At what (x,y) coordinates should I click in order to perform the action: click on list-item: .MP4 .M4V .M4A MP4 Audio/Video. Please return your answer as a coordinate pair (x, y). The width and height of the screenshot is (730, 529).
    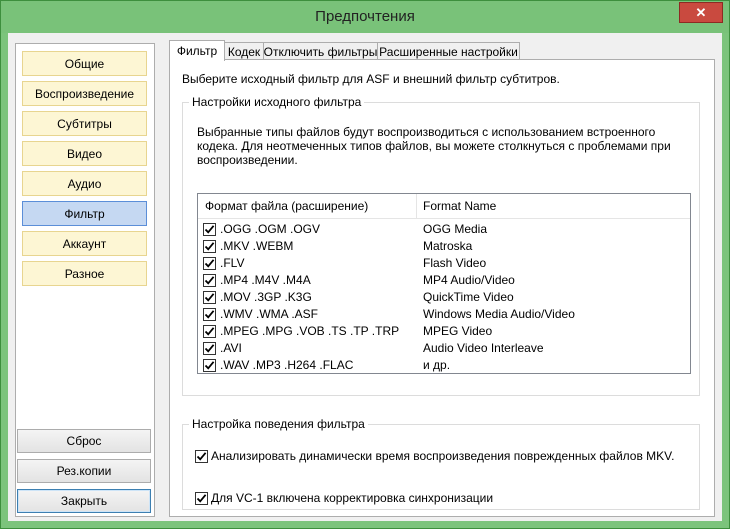
    Looking at the image, I should click on (444, 280).